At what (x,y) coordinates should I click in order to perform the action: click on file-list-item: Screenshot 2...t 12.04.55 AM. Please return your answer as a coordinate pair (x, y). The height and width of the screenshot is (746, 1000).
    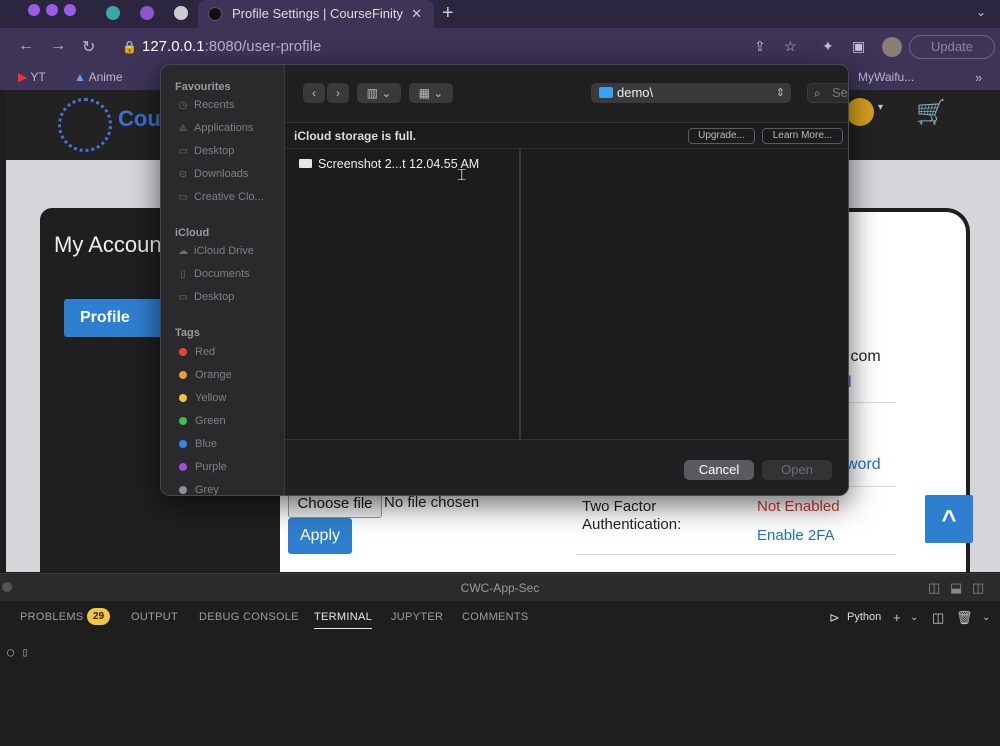
    Looking at the image, I should click on (389, 164).